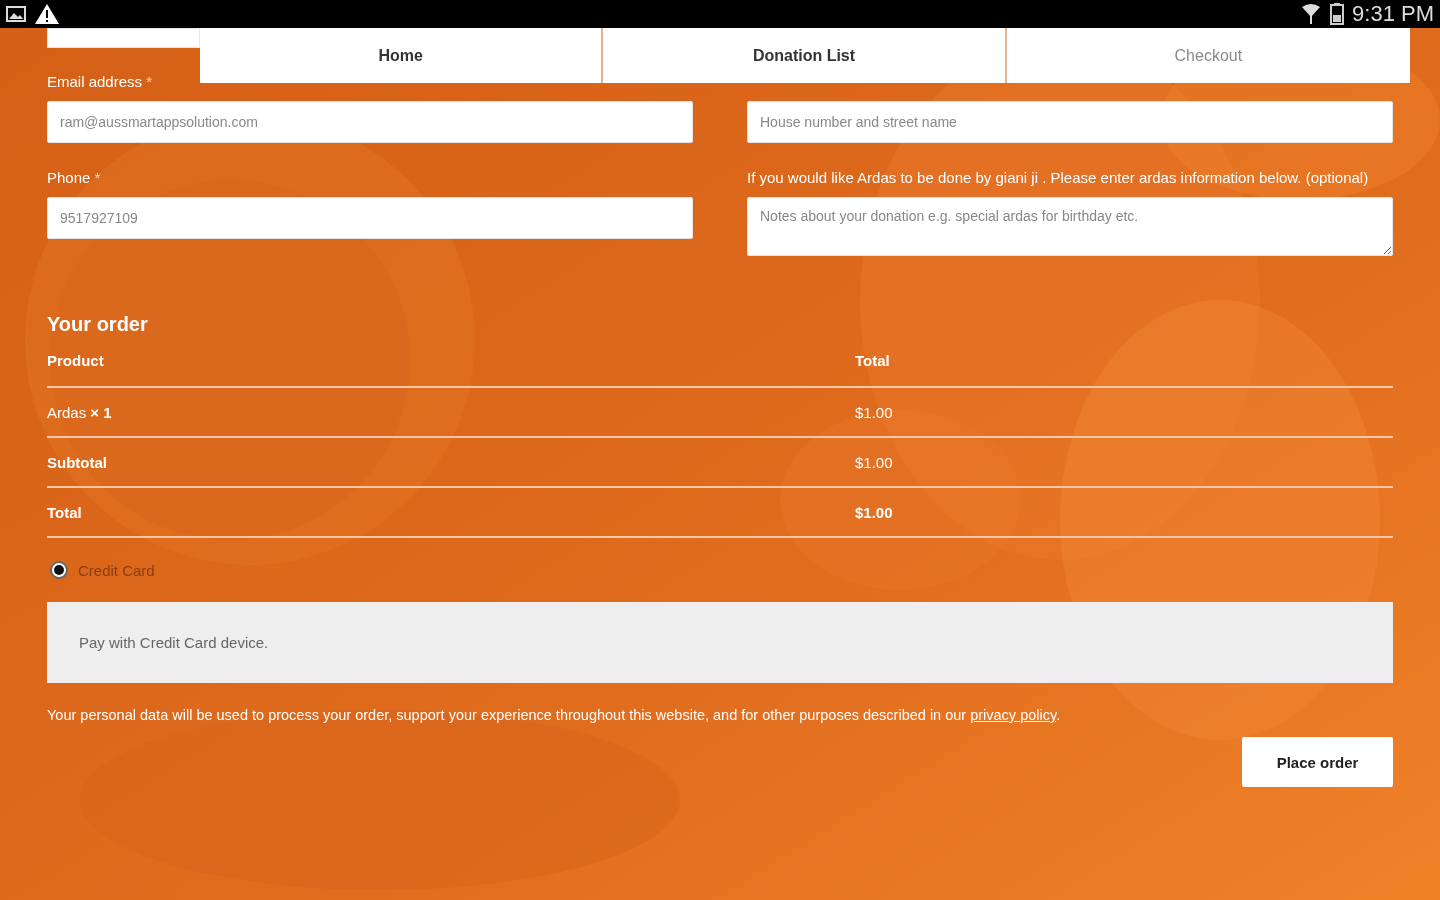 Image resolution: width=1440 pixels, height=900 pixels. What do you see at coordinates (100, 82) in the screenshot?
I see `field-label: Email address *` at bounding box center [100, 82].